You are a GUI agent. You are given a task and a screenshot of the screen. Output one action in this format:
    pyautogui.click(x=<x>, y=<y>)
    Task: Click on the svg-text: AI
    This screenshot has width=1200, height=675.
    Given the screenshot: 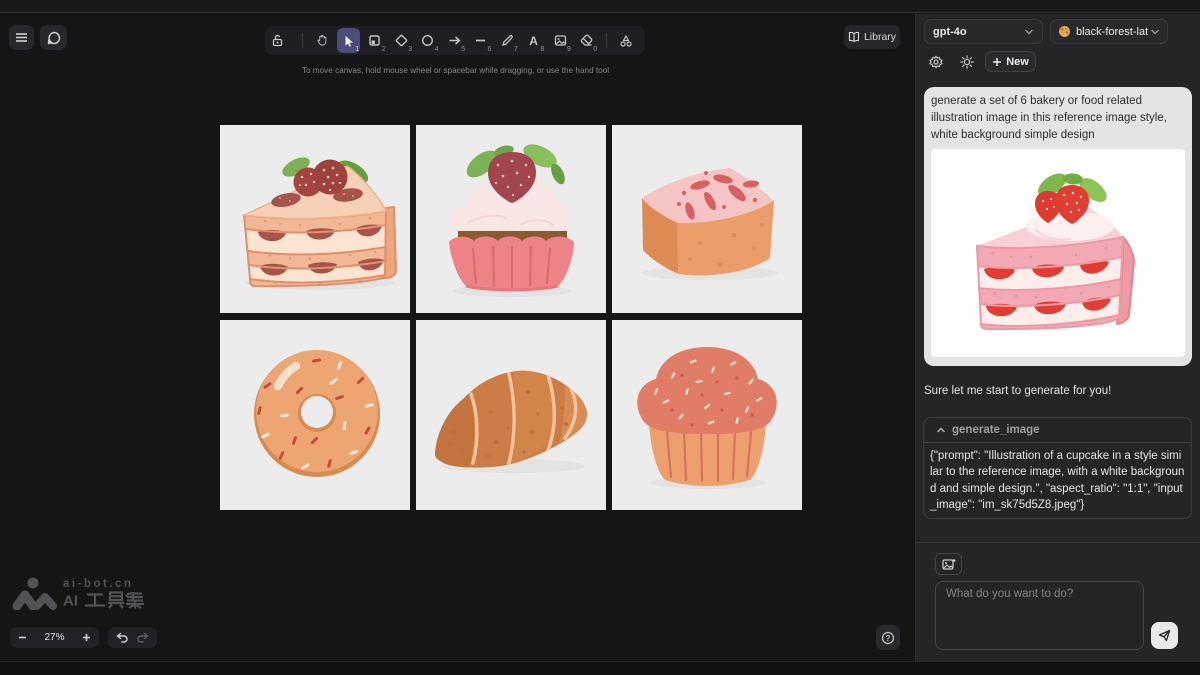 What is the action you would take?
    pyautogui.click(x=70, y=601)
    